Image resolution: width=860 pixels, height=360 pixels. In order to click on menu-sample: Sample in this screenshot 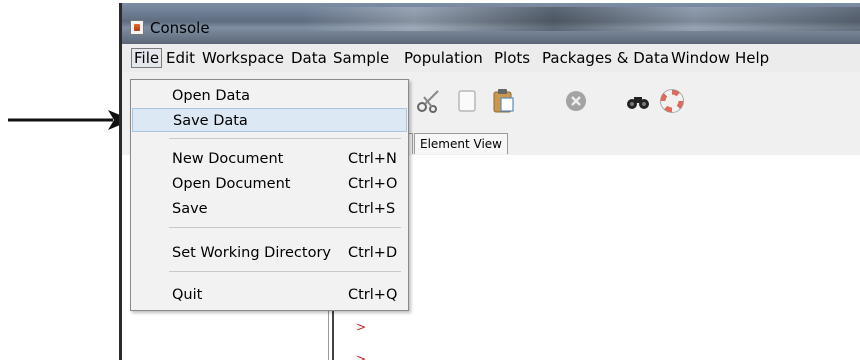, I will do `click(361, 58)`.